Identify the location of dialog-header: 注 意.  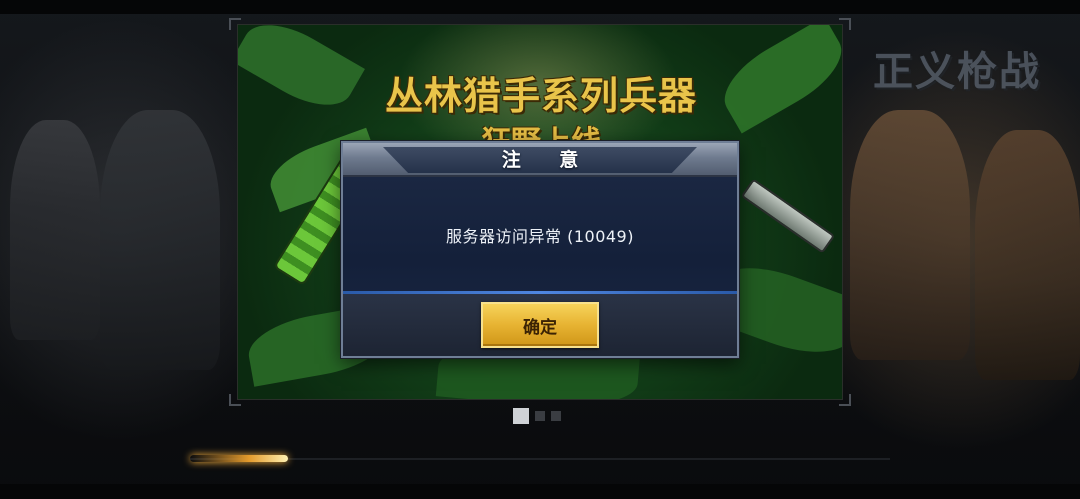
(540, 160).